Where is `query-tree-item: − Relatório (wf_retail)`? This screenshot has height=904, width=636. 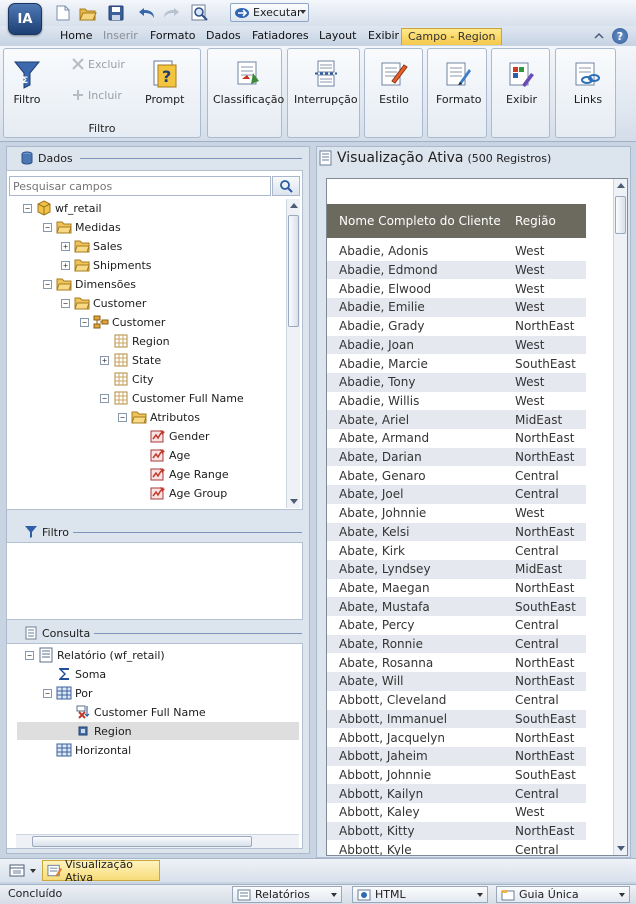 query-tree-item: − Relatório (wf_retail) is located at coordinates (95, 655).